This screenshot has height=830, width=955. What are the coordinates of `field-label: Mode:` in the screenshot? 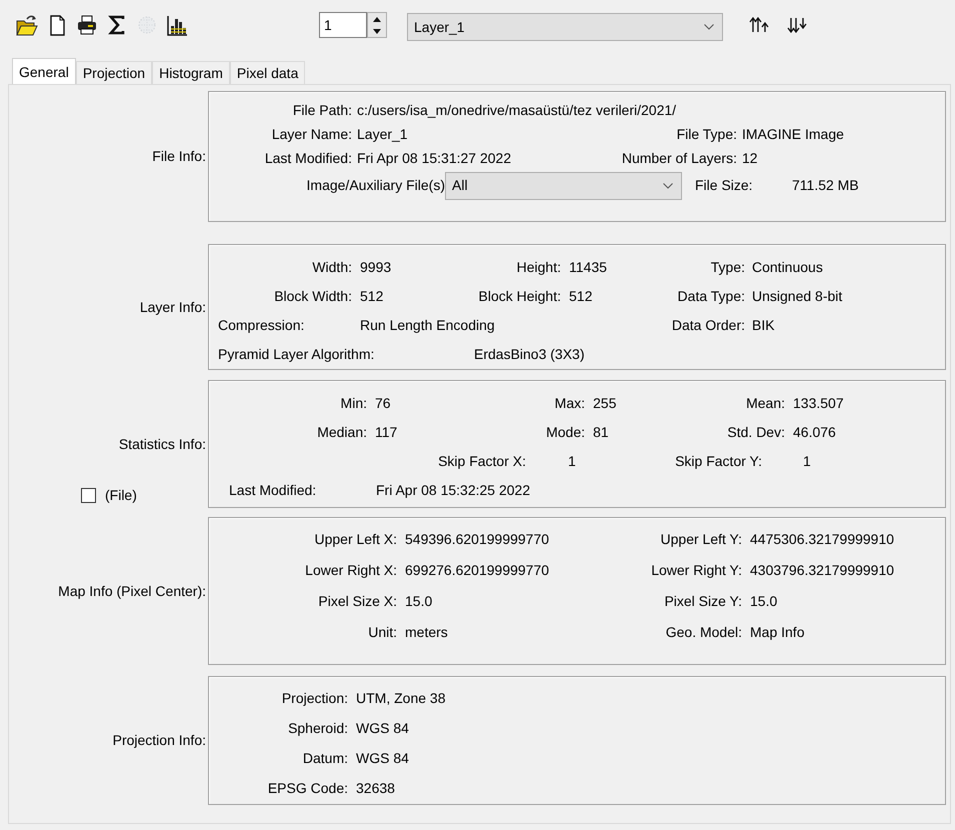 It's located at (565, 432).